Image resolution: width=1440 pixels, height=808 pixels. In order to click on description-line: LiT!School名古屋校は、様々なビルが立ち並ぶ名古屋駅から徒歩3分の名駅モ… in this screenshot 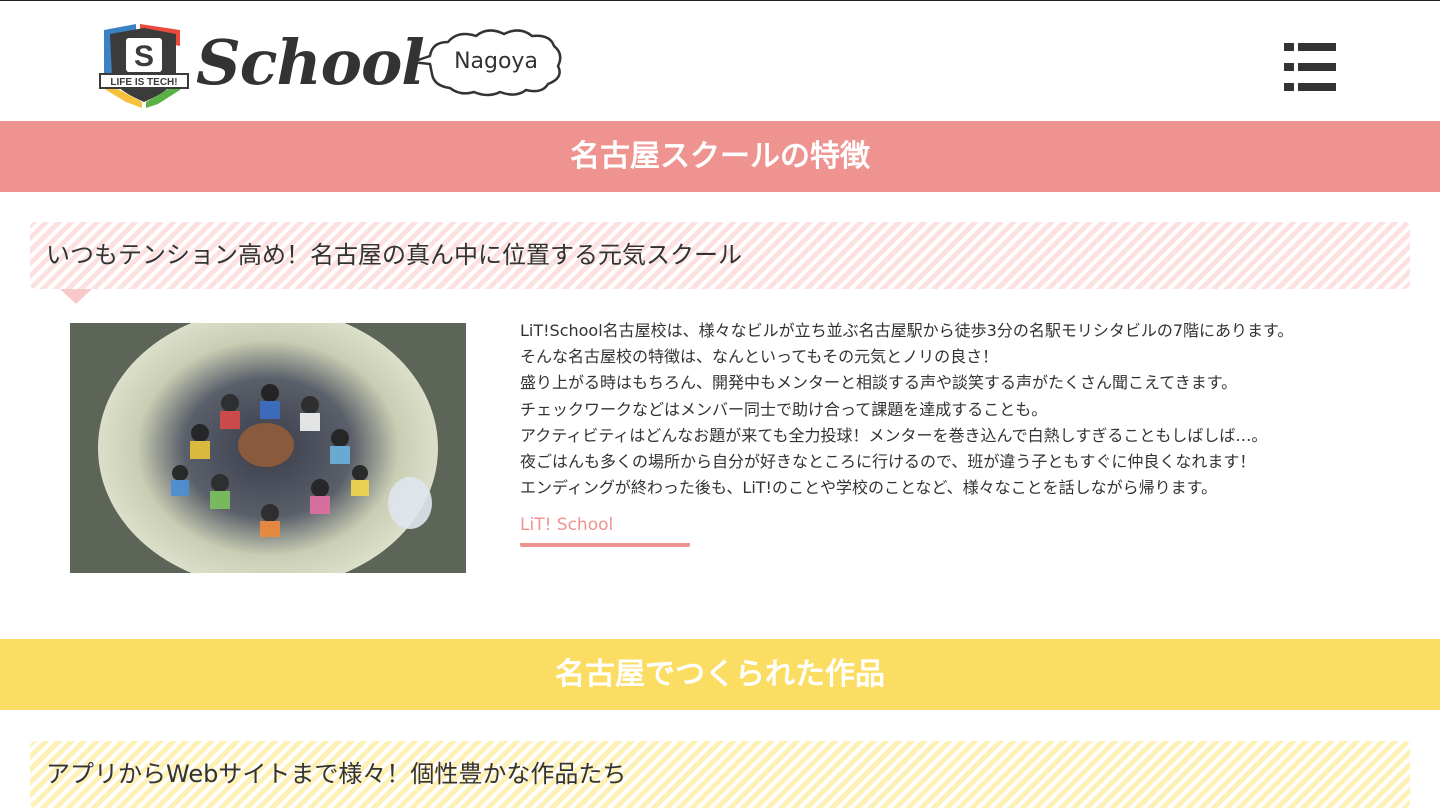, I will do `click(907, 330)`.